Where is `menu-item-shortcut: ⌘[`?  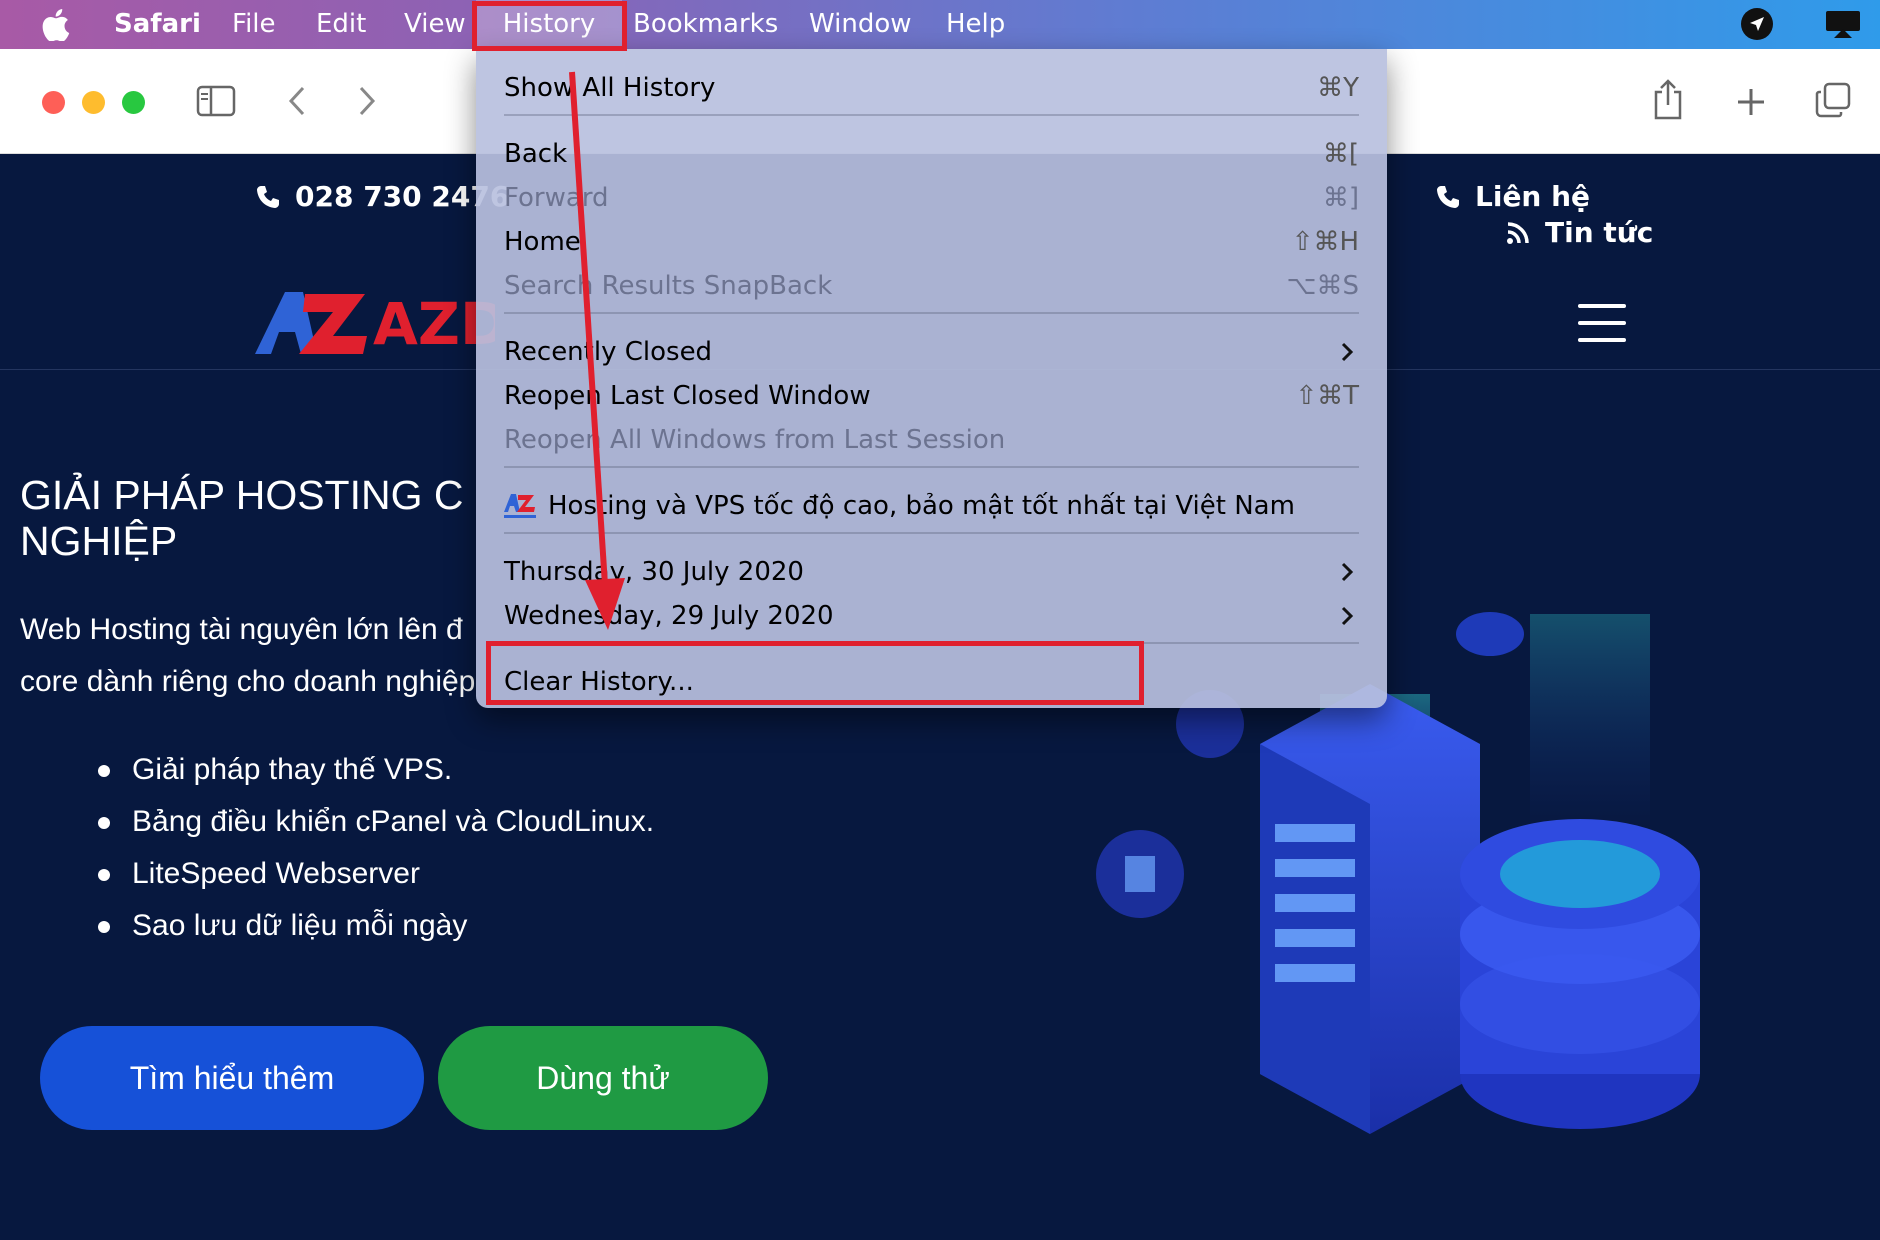 menu-item-shortcut: ⌘[ is located at coordinates (1340, 154).